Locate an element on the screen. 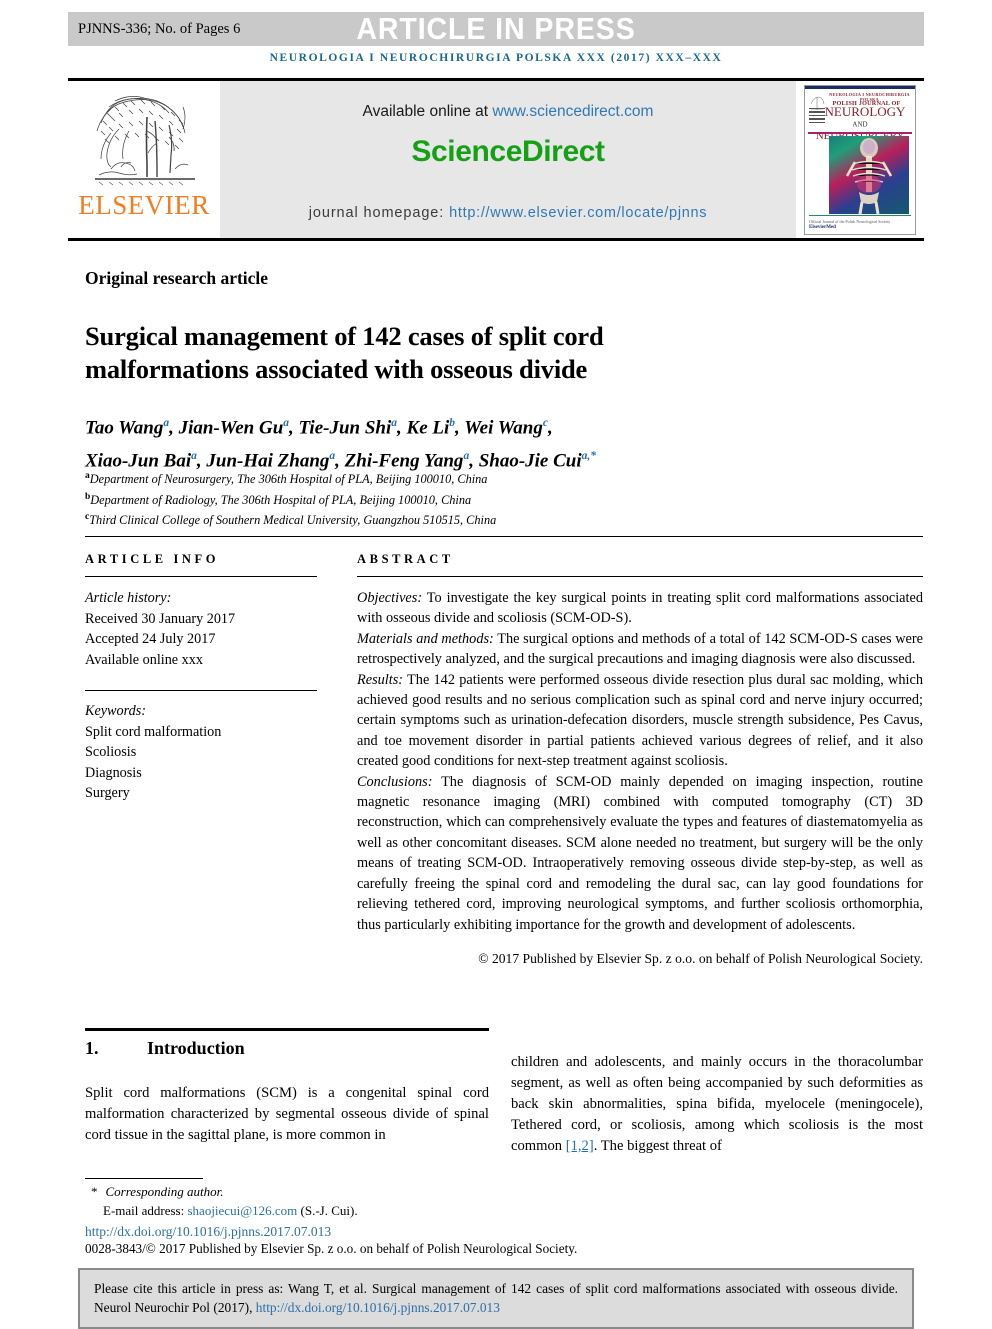 Image resolution: width=992 pixels, height=1329 pixels. elsevier-tree-icon is located at coordinates (145, 141).